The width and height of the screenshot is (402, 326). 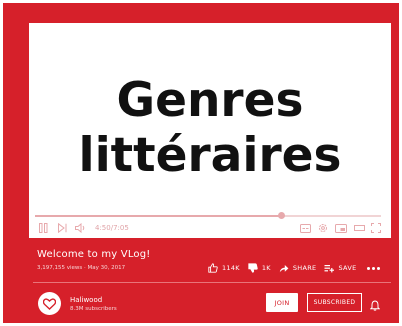 I want to click on miniplayer-icon, so click(x=341, y=228).